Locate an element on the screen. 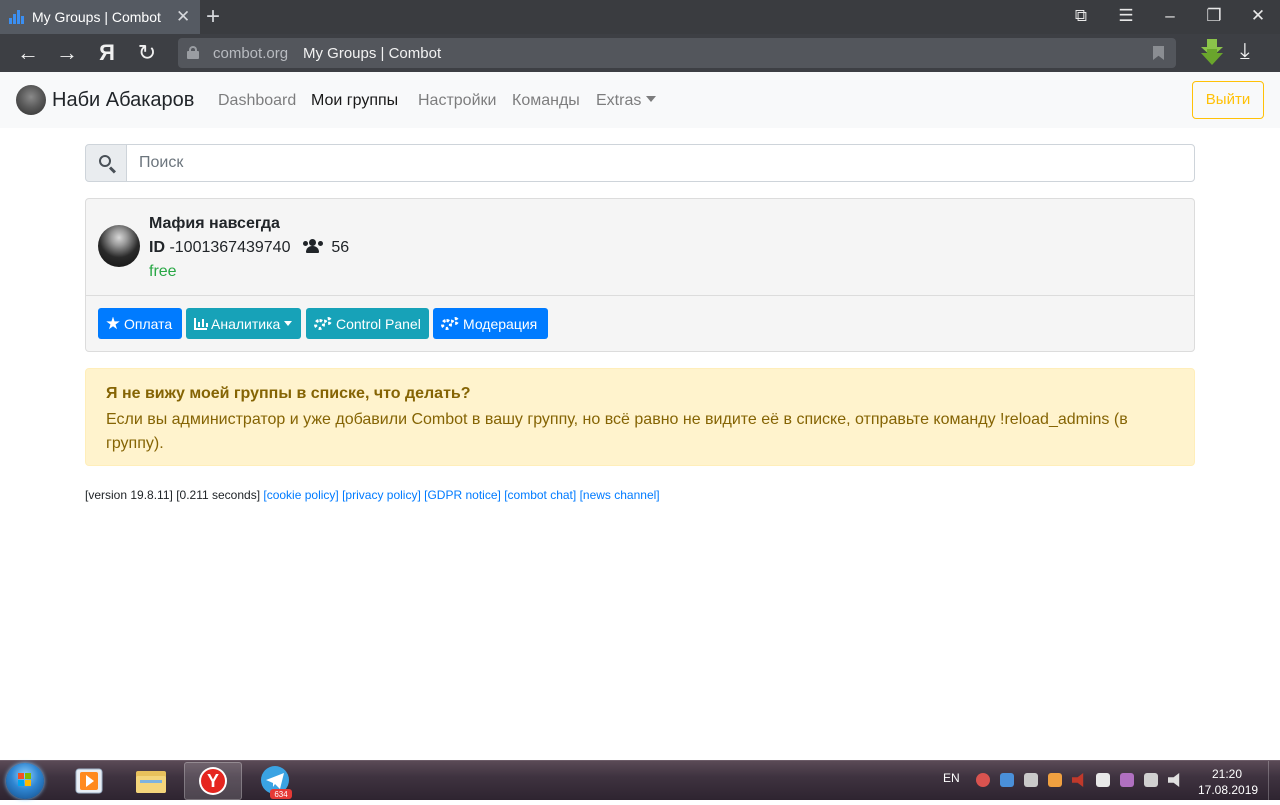  browser-tab: My Groups | Combot ✕ is located at coordinates (100, 17).